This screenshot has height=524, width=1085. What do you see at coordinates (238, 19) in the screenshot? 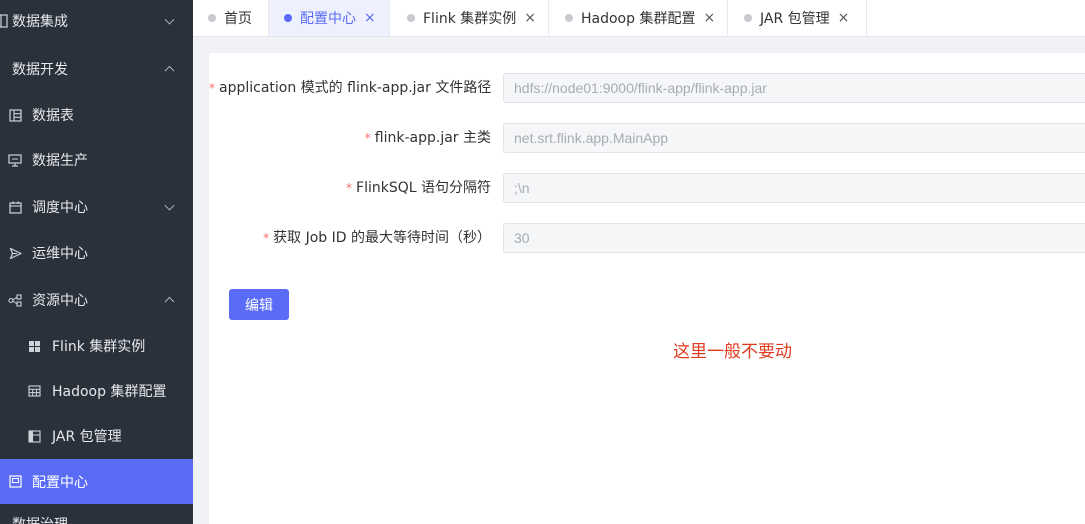
I see `tab-label: 首页` at bounding box center [238, 19].